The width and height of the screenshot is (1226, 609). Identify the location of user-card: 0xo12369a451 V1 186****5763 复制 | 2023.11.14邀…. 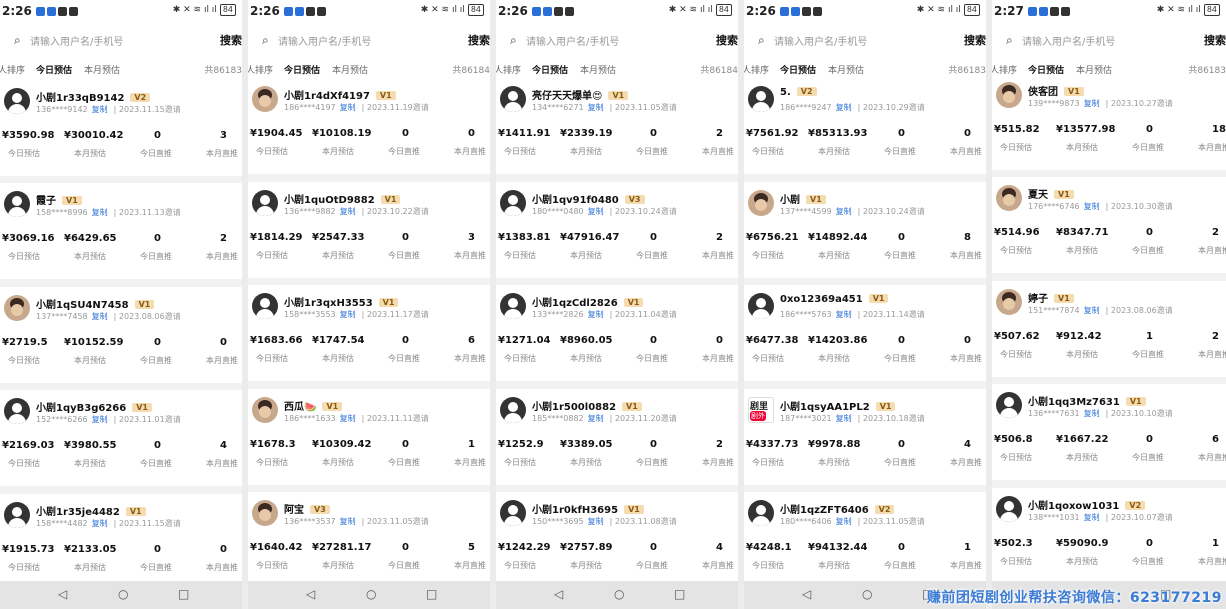
(865, 333).